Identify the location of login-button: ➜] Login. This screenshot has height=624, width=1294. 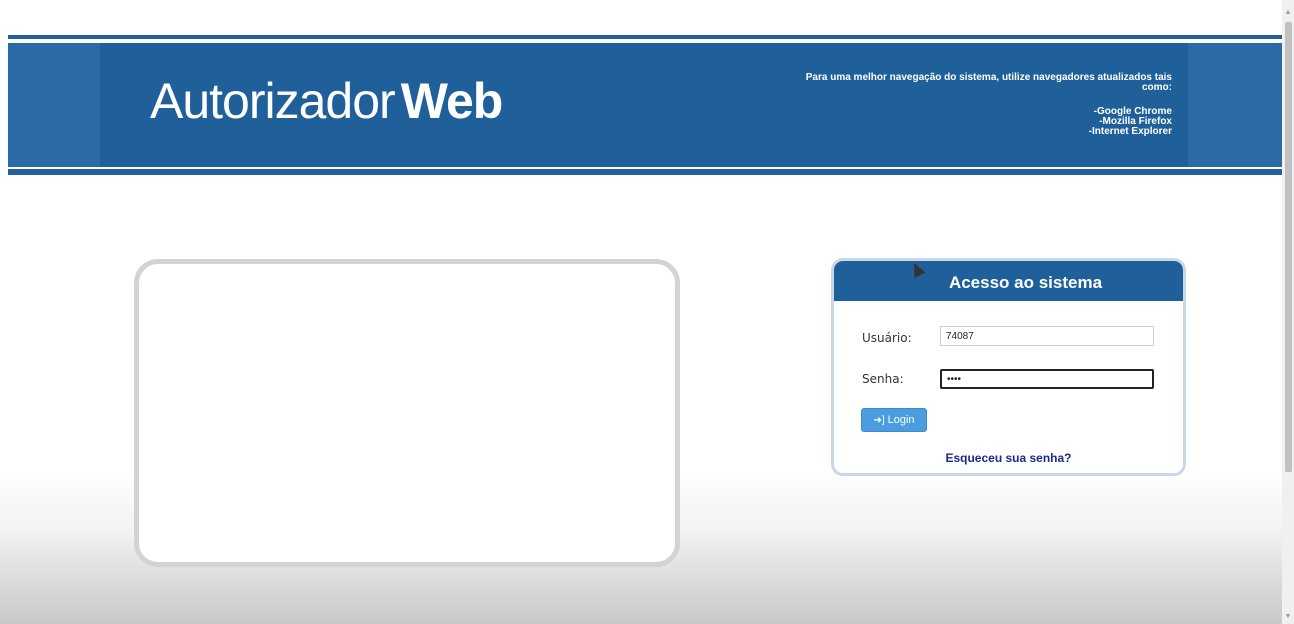
(894, 420).